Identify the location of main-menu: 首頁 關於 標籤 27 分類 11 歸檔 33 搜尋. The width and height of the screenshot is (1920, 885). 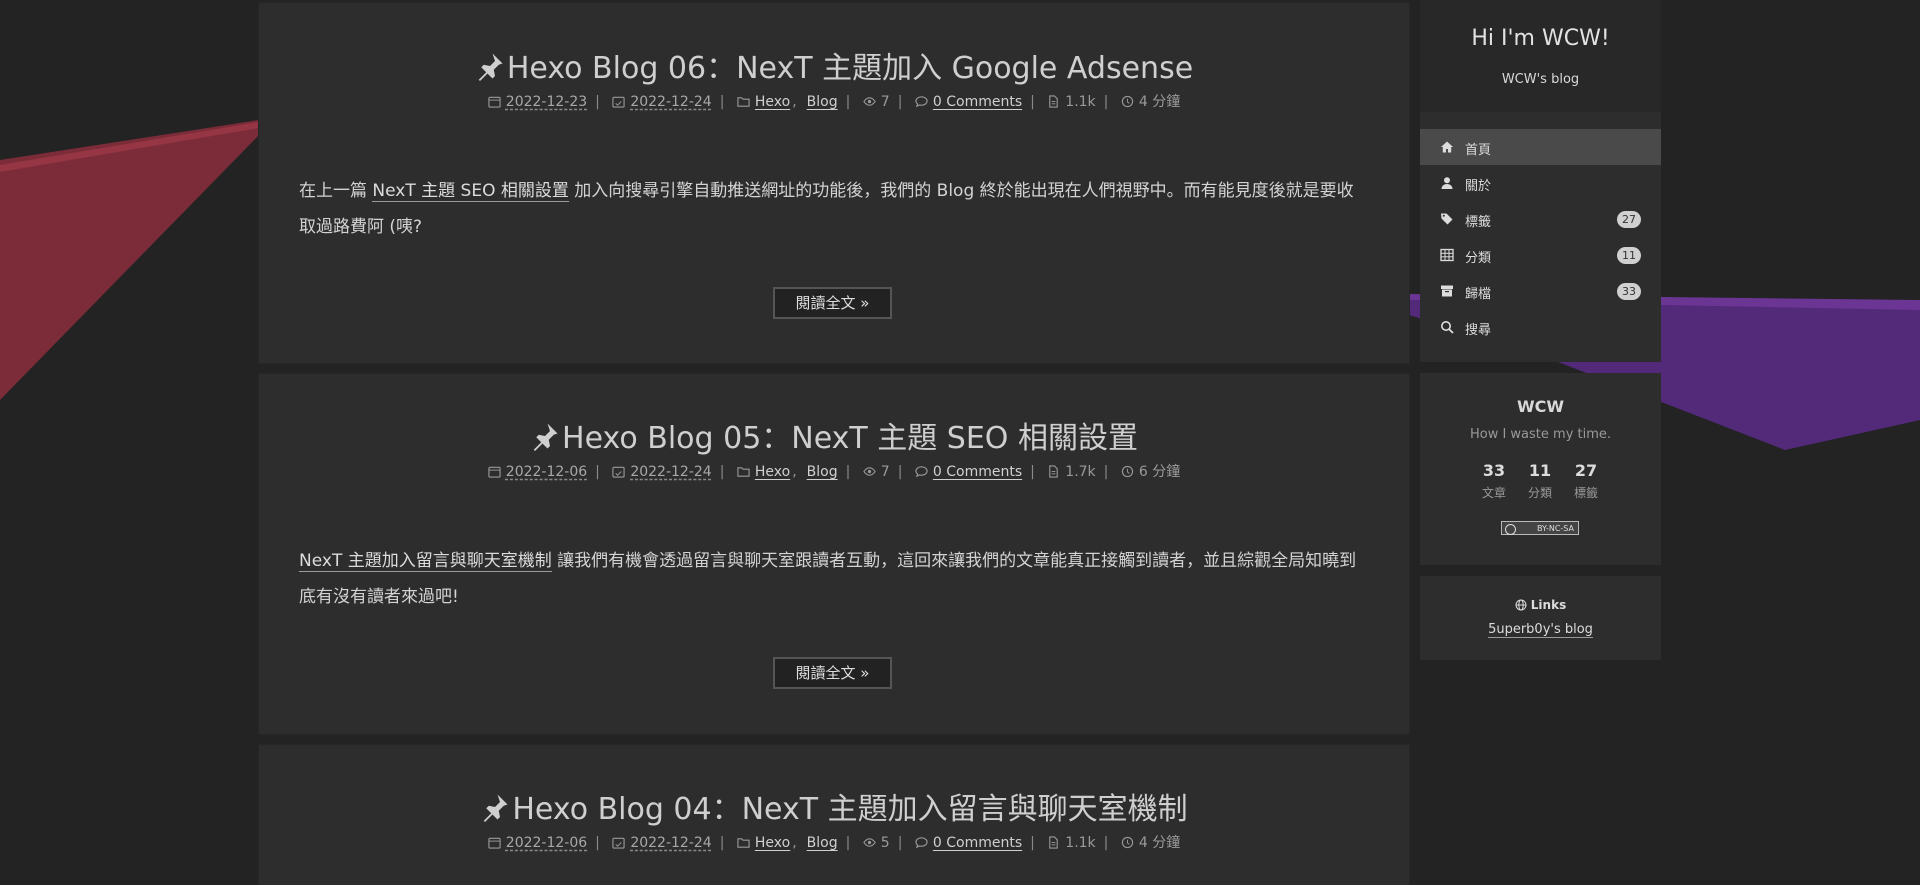
(1540, 237).